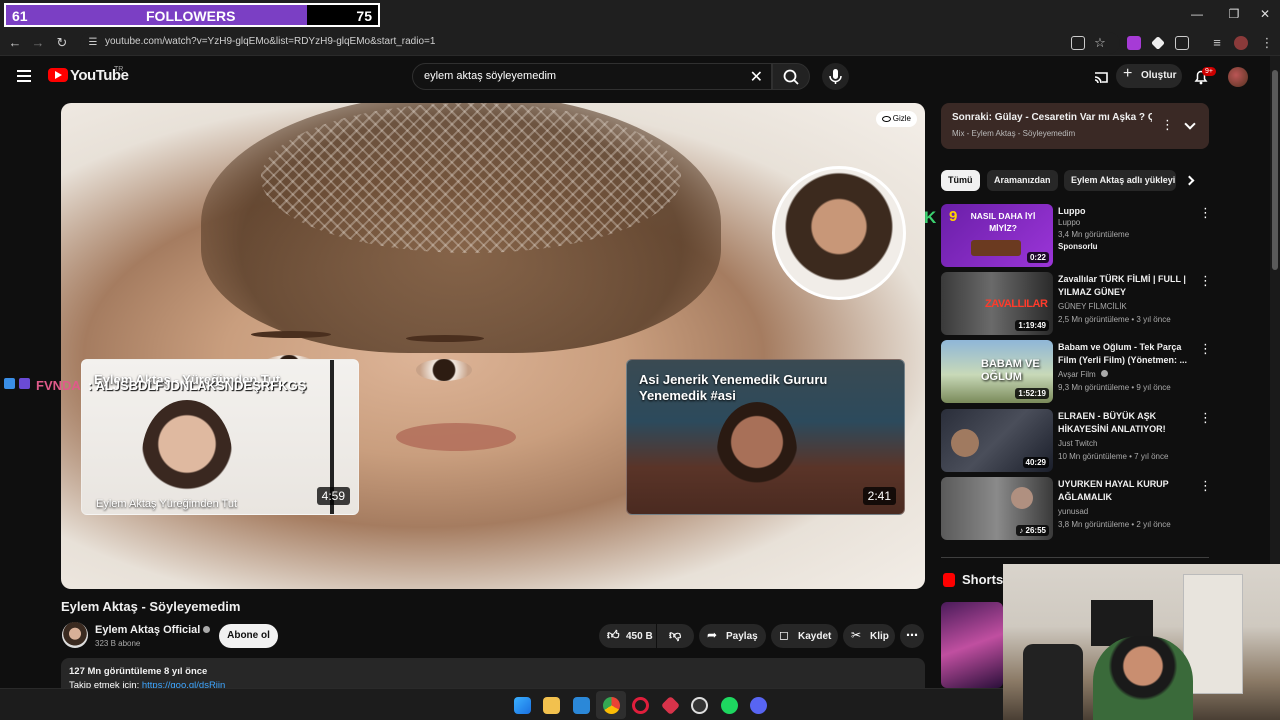  I want to click on more-actions-button: ⋯, so click(912, 636).